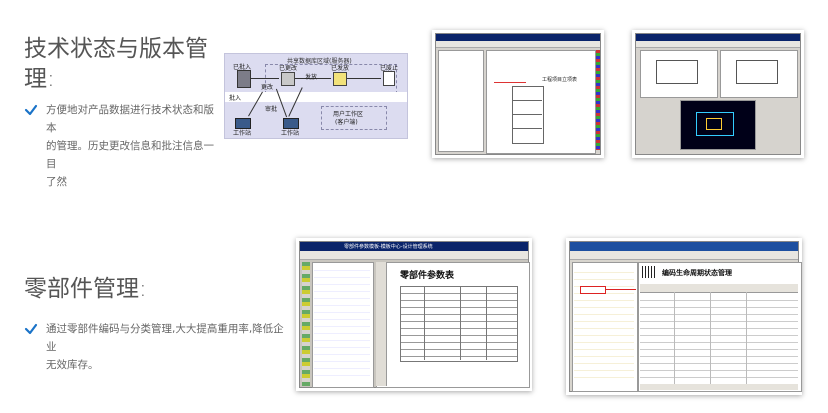 The image size is (828, 413). I want to click on section1-title-line1: 技术状态与版本管, so click(116, 49).